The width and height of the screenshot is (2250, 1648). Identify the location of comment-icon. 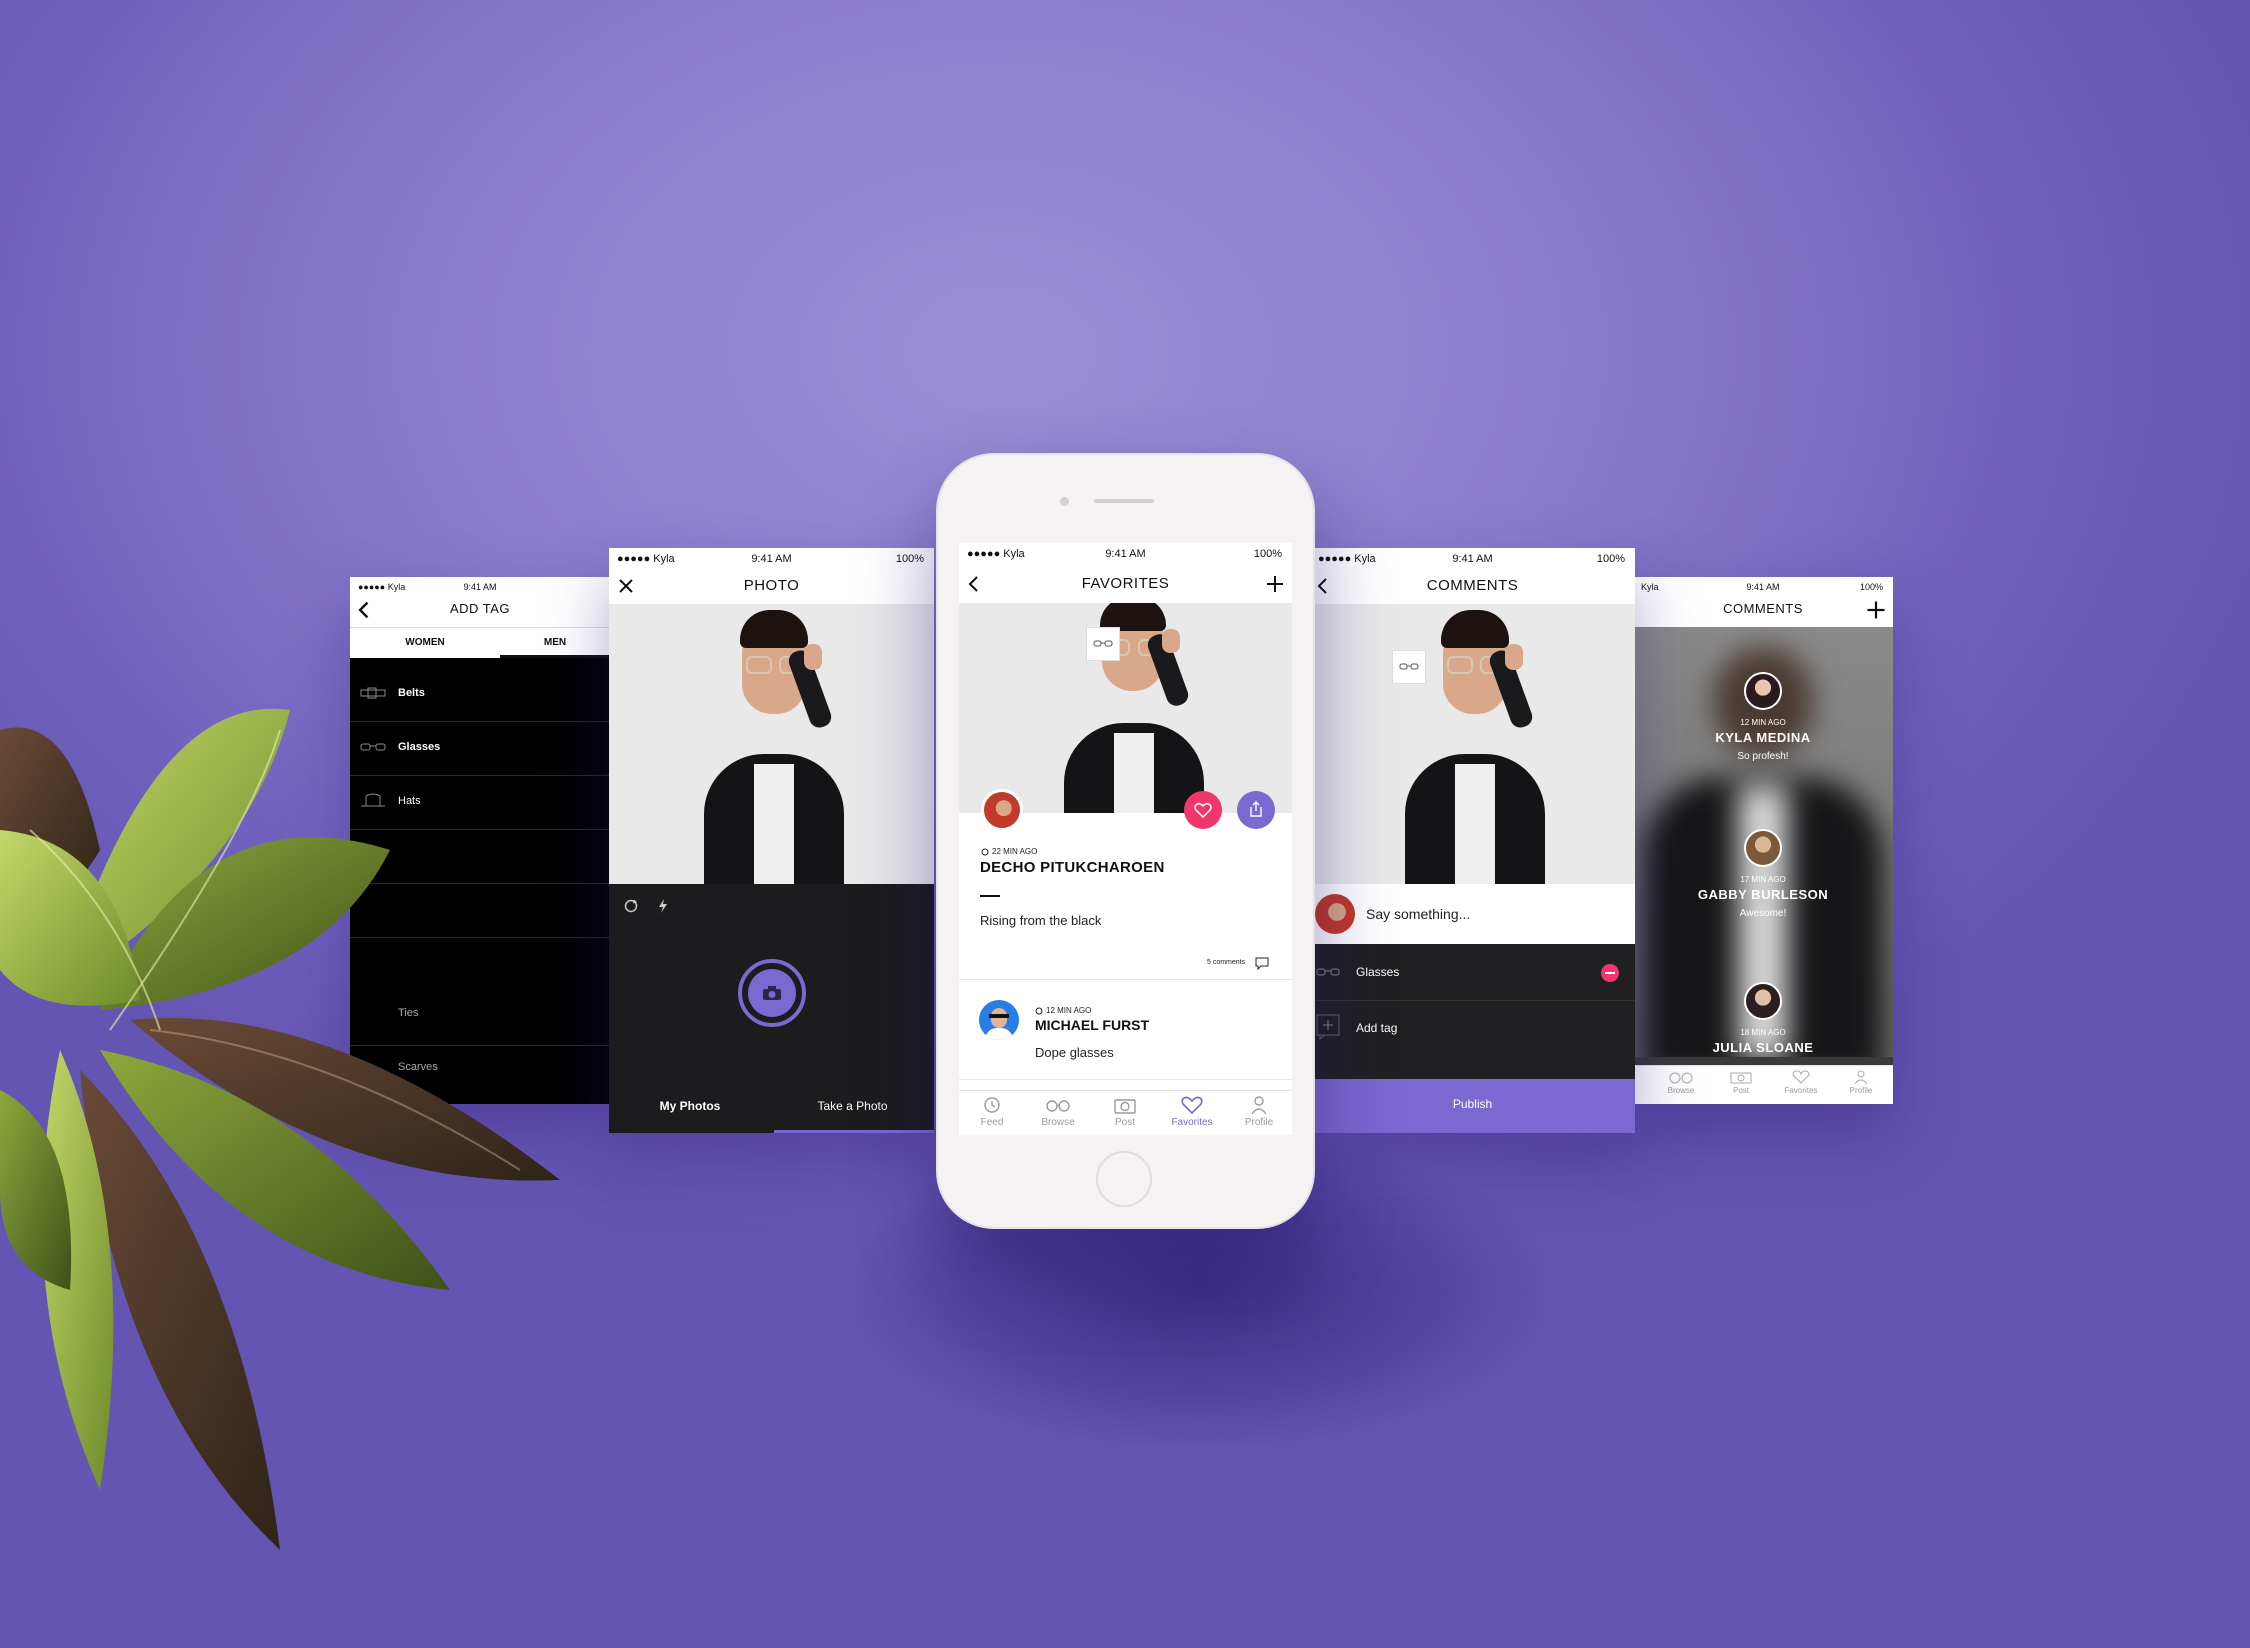
(1262, 963).